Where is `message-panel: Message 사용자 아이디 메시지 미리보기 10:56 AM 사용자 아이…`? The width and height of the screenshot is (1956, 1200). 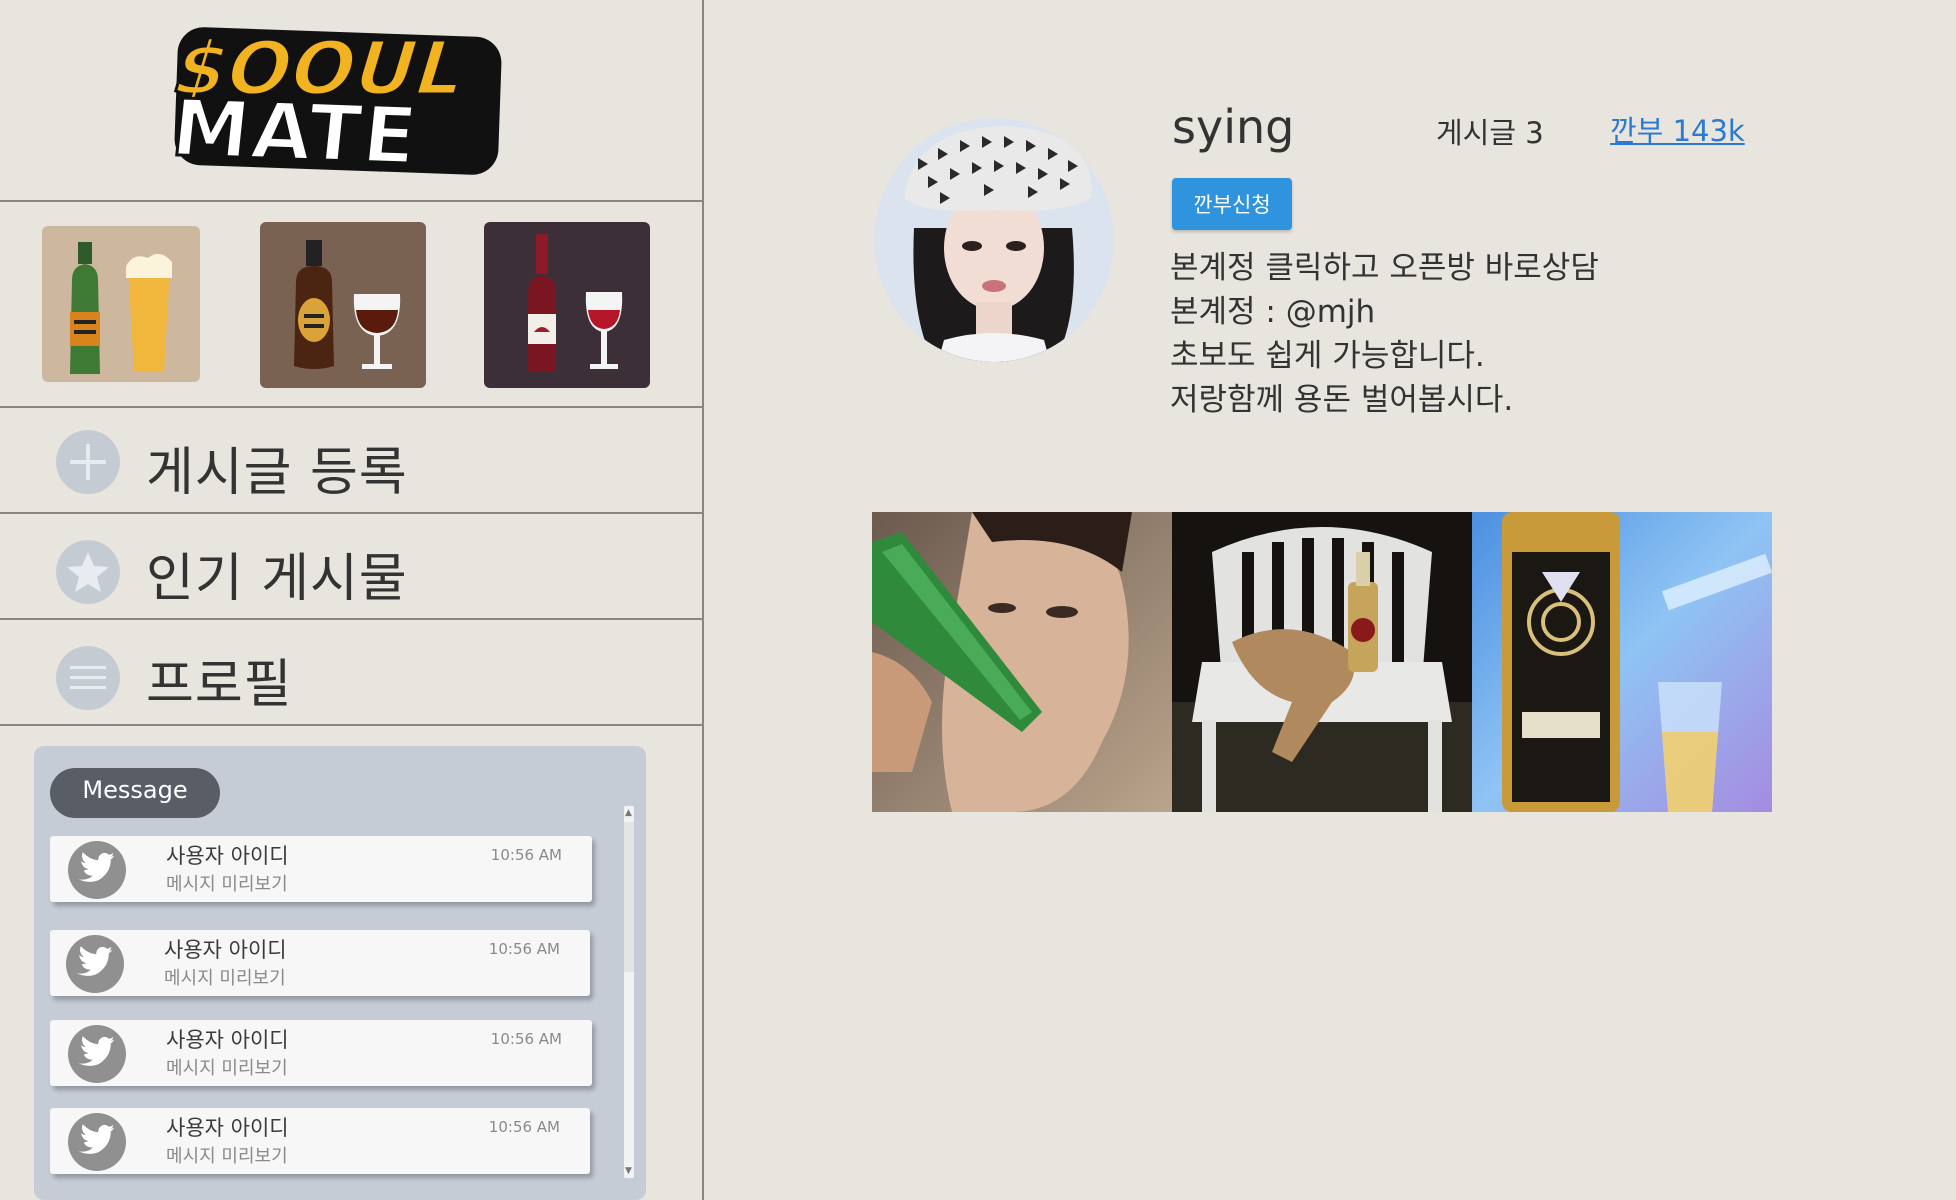
message-panel: Message 사용자 아이디 메시지 미리보기 10:56 AM 사용자 아이… is located at coordinates (340, 973).